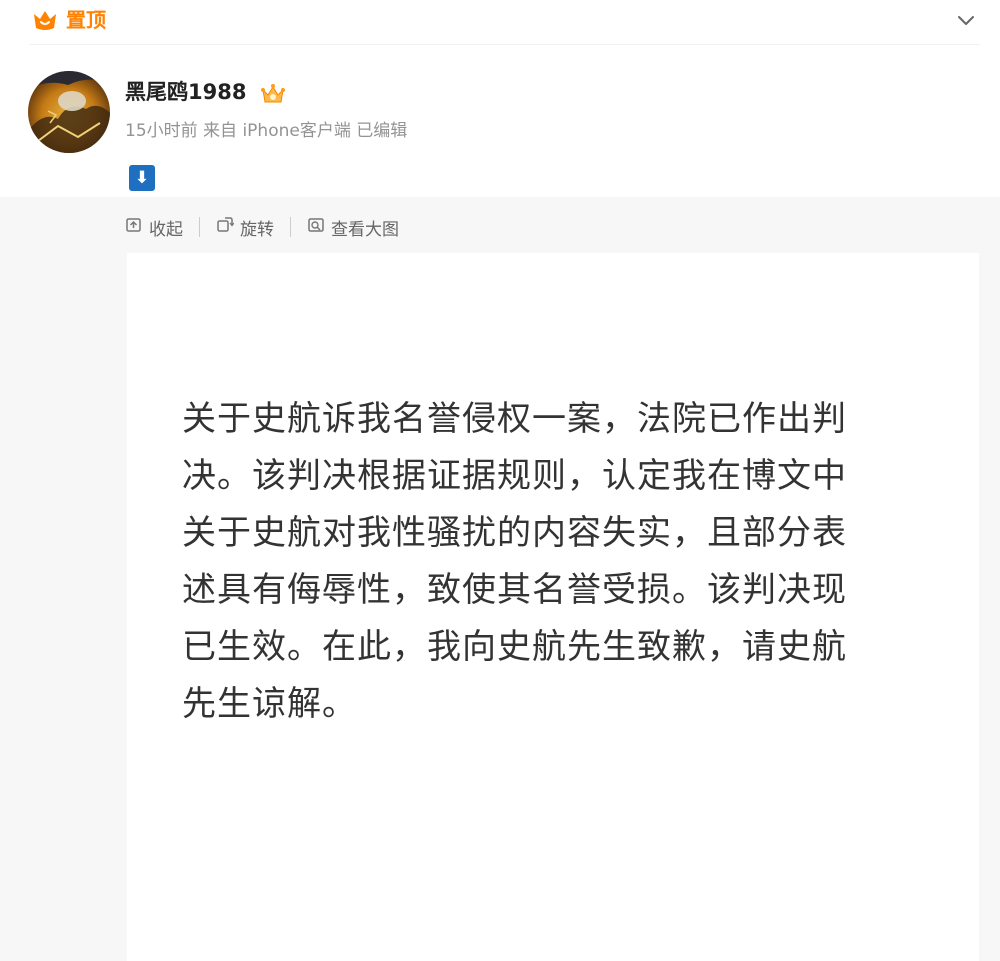  I want to click on pinned-header: 置顶, so click(500, 22).